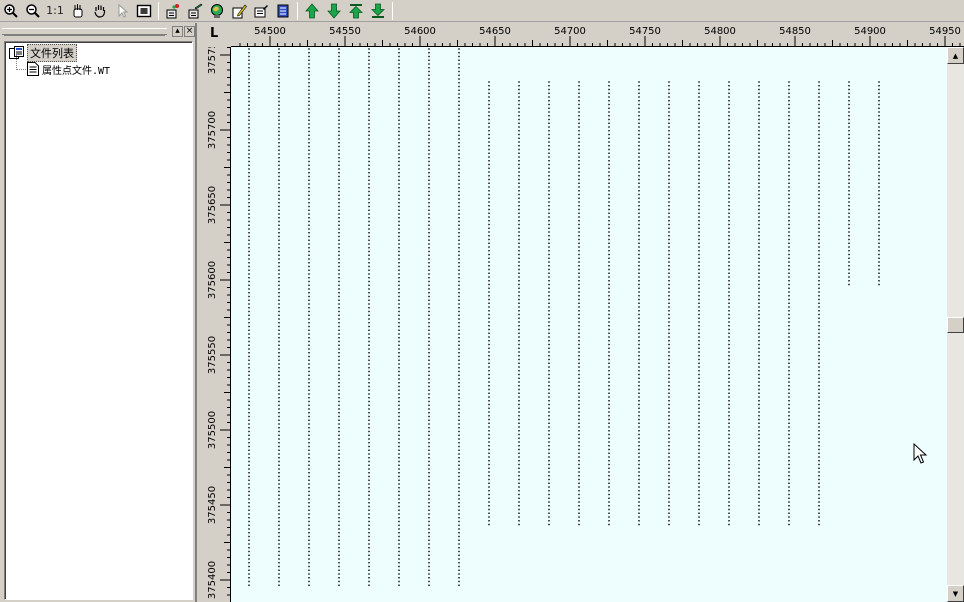 This screenshot has height=602, width=964. I want to click on ruler-corner: L, so click(215, 35).